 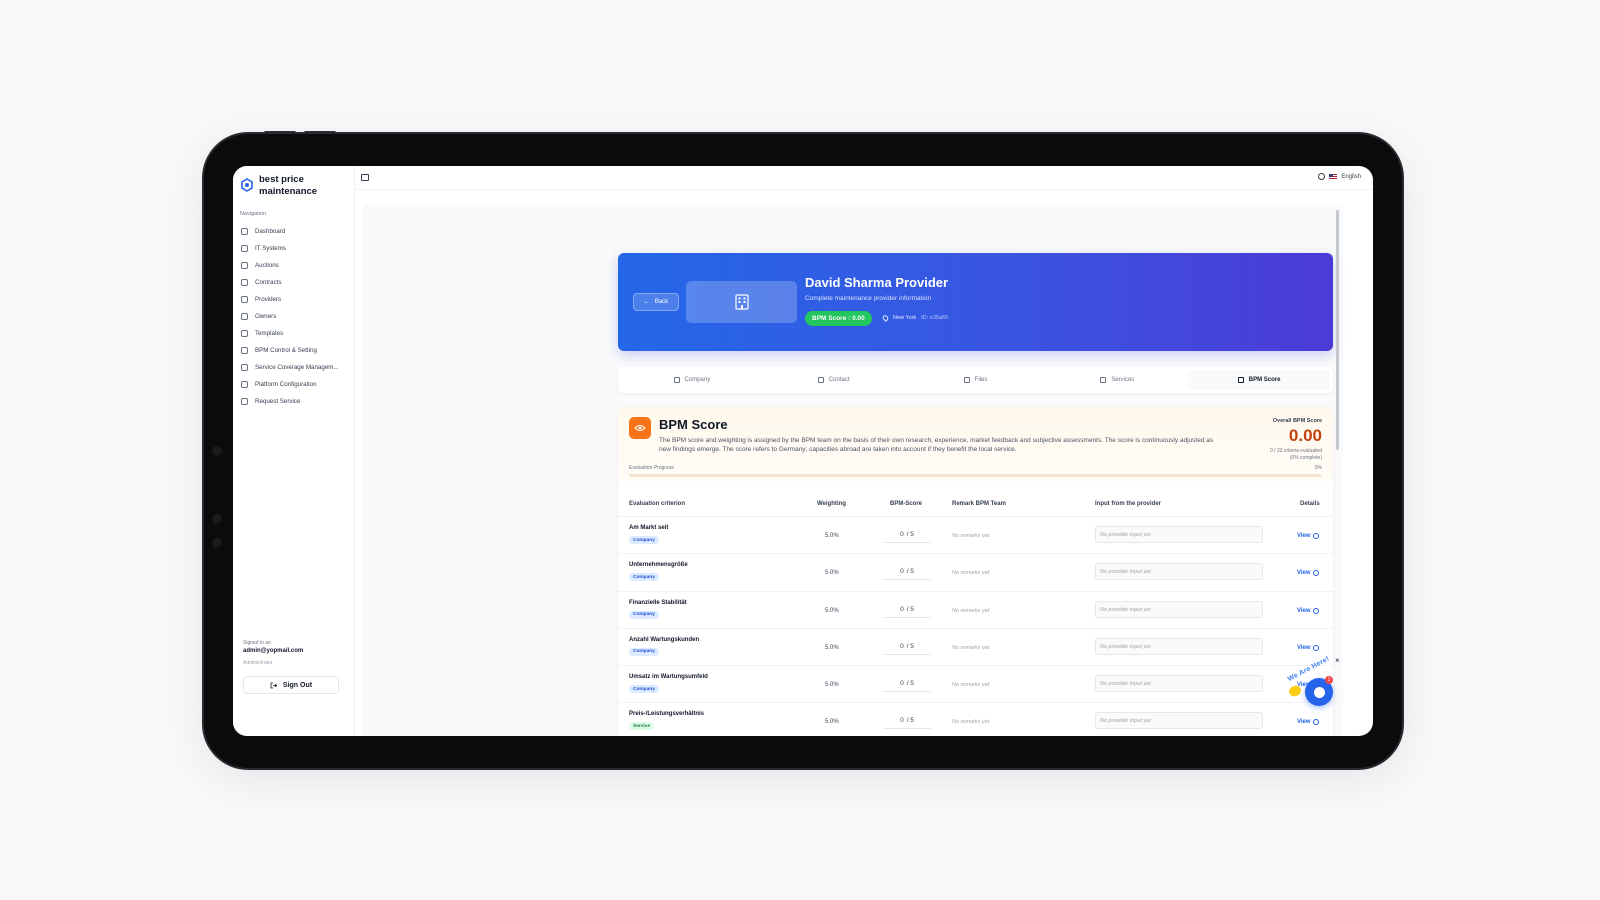 I want to click on user-icon, so click(x=820, y=380).